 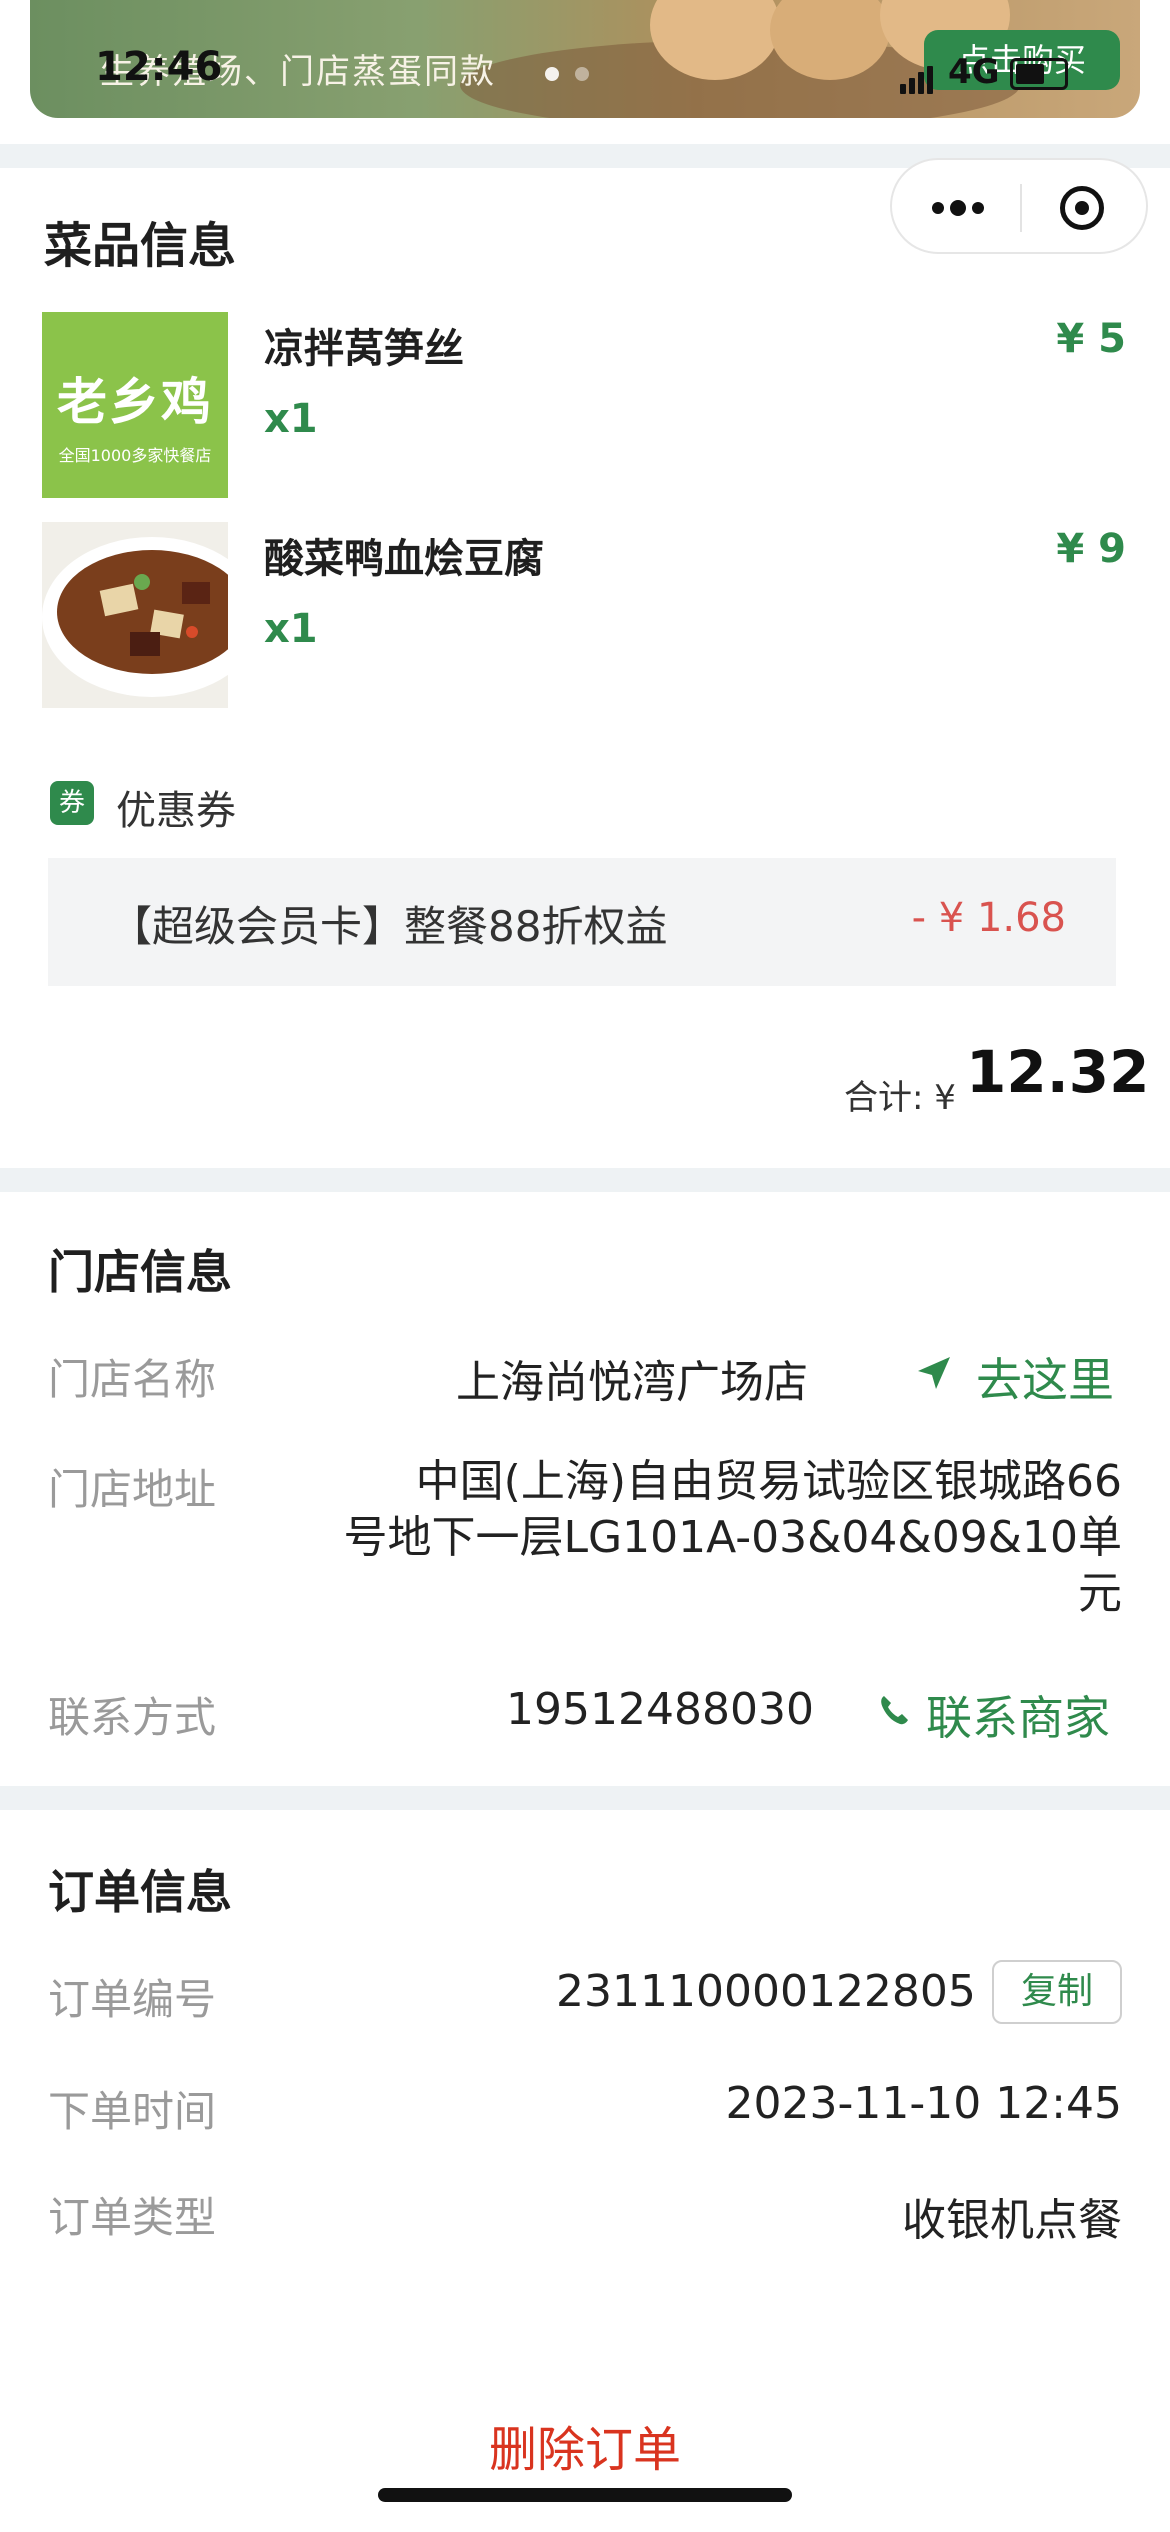 What do you see at coordinates (974, 72) in the screenshot?
I see `network-type: 4G` at bounding box center [974, 72].